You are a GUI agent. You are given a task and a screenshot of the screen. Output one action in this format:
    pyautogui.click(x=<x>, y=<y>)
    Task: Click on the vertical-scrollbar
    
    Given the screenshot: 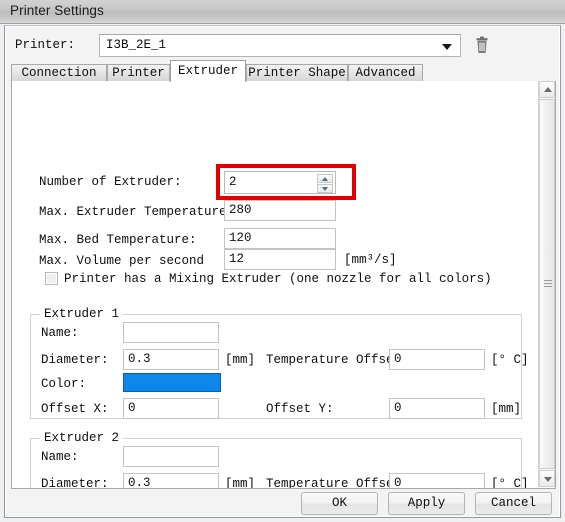 What is the action you would take?
    pyautogui.click(x=546, y=284)
    